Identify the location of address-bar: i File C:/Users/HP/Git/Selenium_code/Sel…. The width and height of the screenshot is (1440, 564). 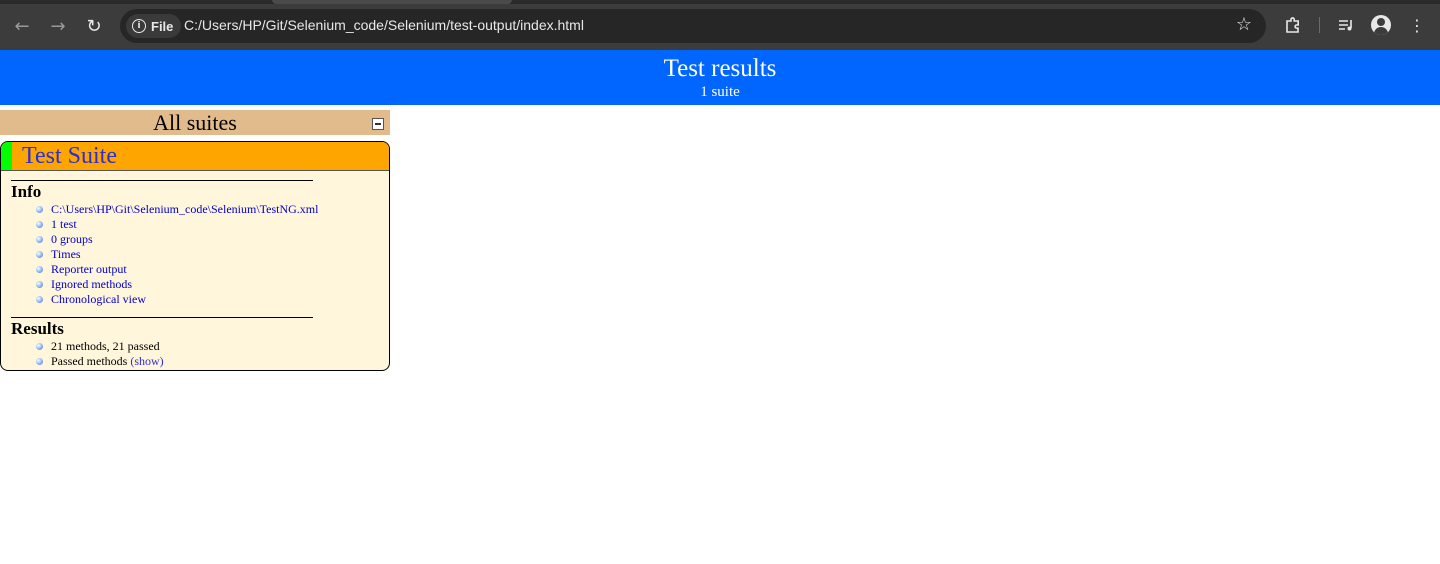
(693, 26).